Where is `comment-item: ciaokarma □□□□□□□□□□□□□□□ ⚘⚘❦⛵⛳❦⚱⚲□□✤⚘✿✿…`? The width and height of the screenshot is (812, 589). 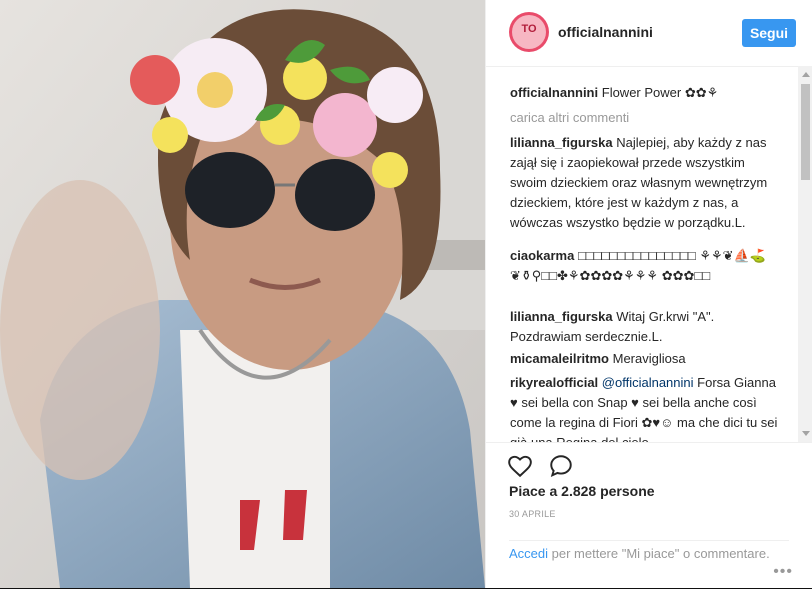 comment-item: ciaokarma □□□□□□□□□□□□□□□ ⚘⚘❦⛵⛳❦⚱⚲□□✤⚘✿✿… is located at coordinates (645, 266).